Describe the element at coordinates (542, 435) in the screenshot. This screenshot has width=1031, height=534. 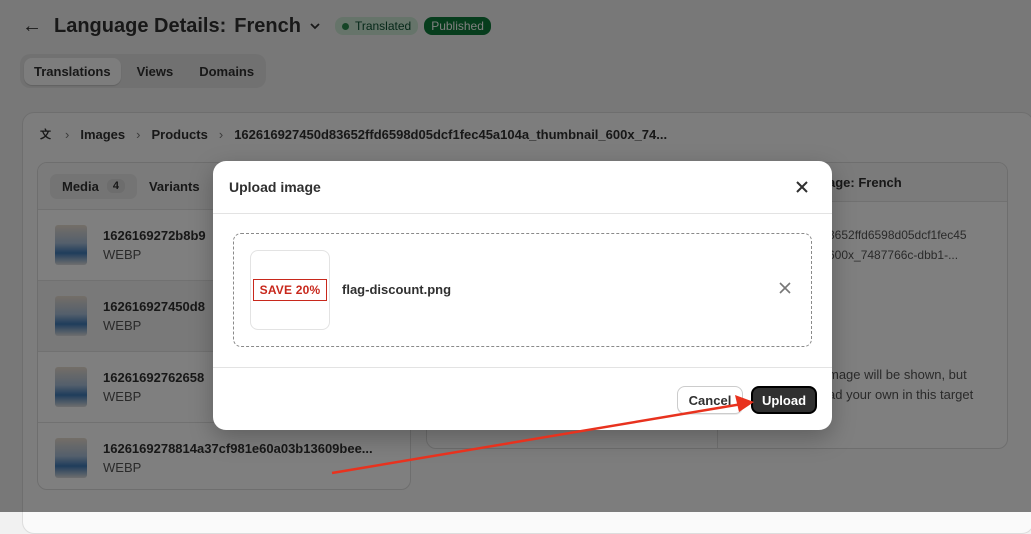
I see `annotation-arrow-icon` at that location.